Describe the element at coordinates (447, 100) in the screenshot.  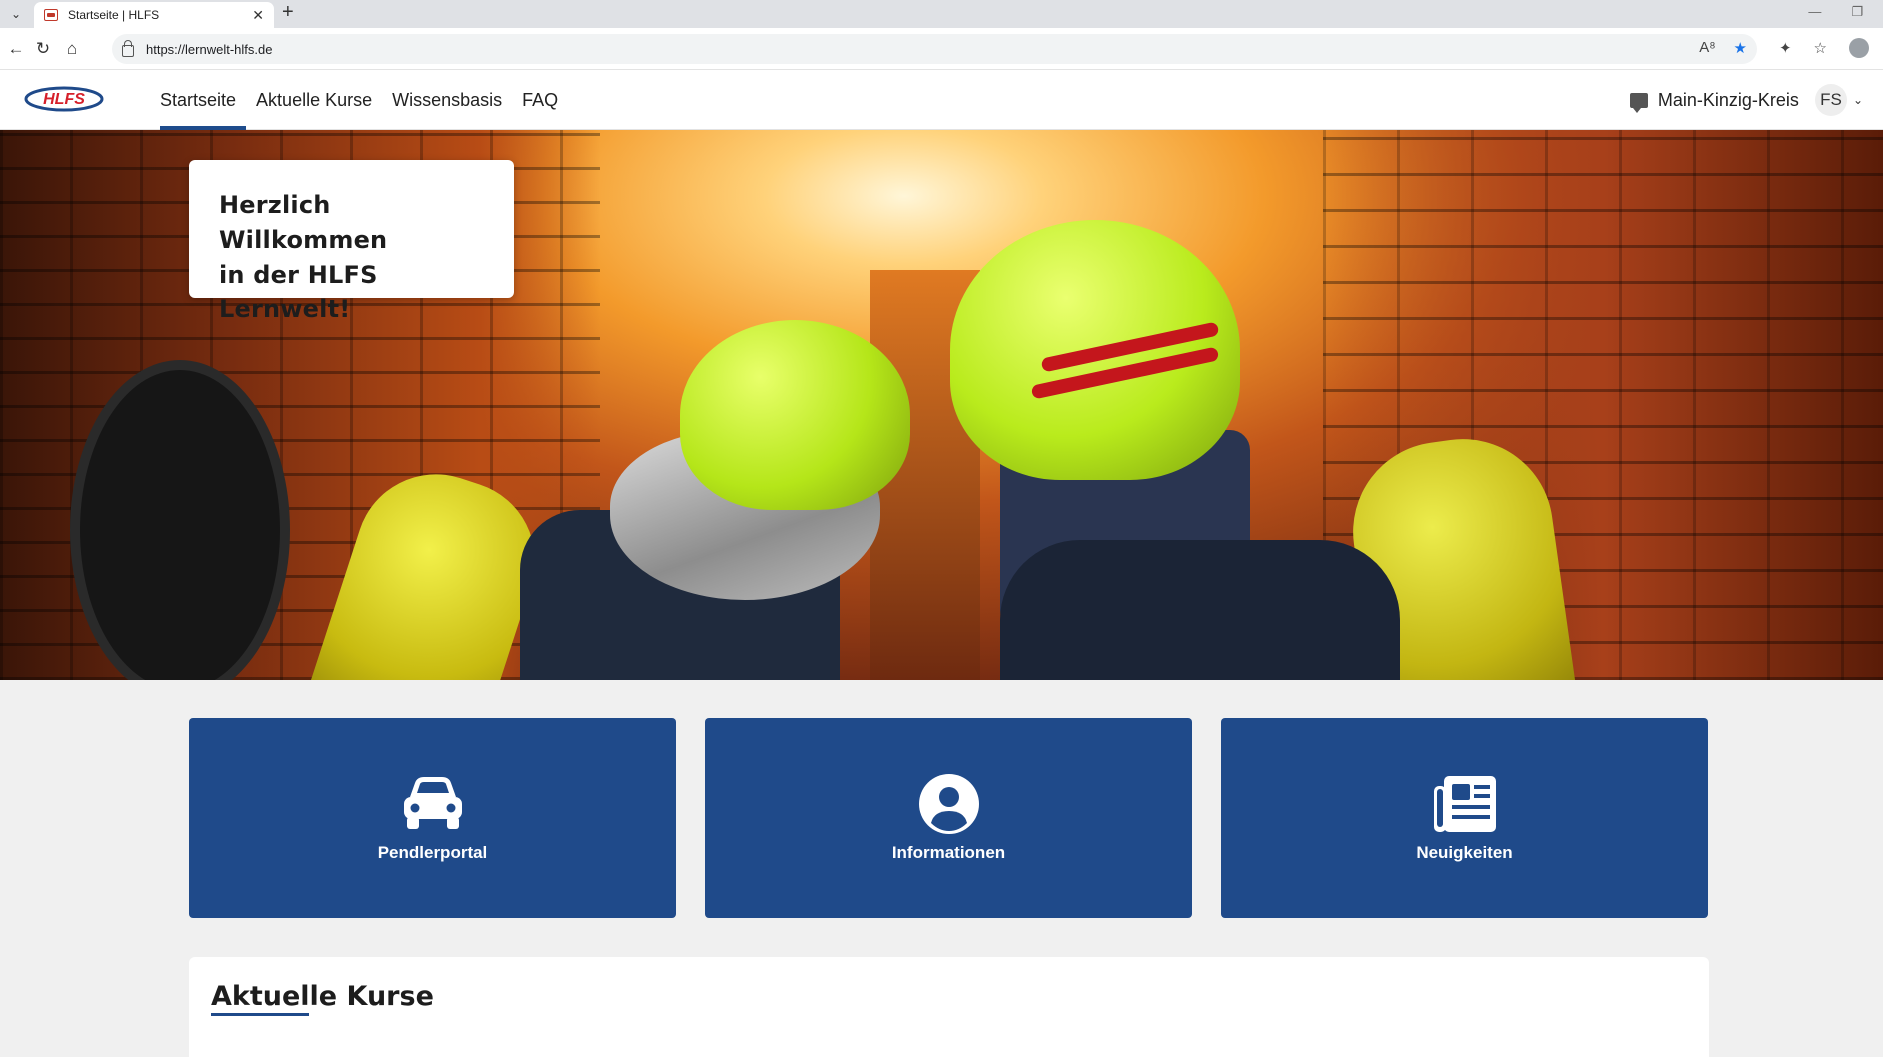
I see `nav-wissensbasis: Wissensbasis` at that location.